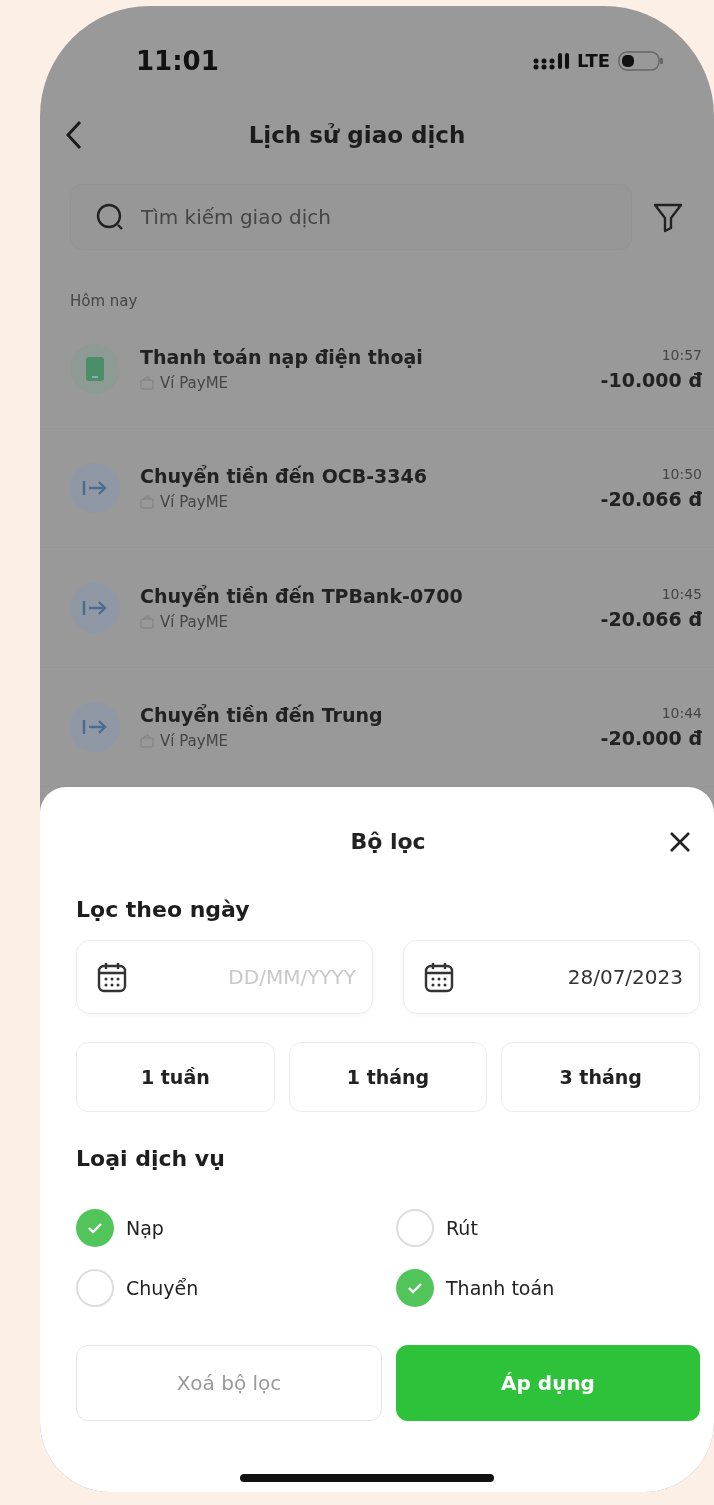  Describe the element at coordinates (373, 217) in the screenshot. I see `search-input: Tìm kiếm giao dịch` at that location.